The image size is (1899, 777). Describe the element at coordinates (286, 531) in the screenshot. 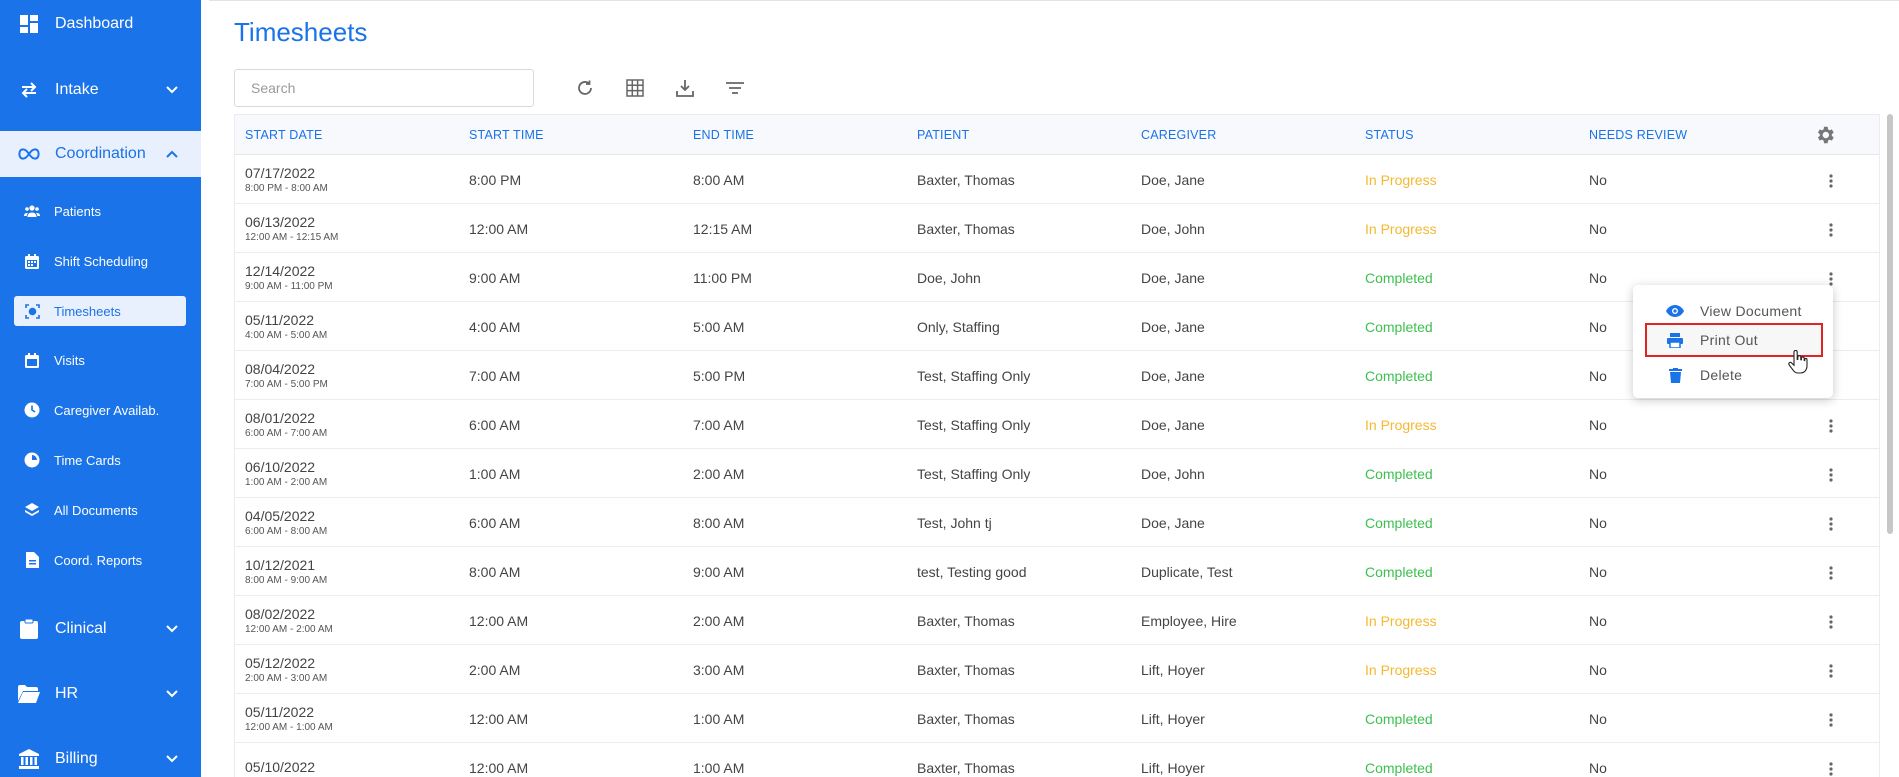

I see `time-range-value: 6:00 AM - 8:00 AM` at that location.